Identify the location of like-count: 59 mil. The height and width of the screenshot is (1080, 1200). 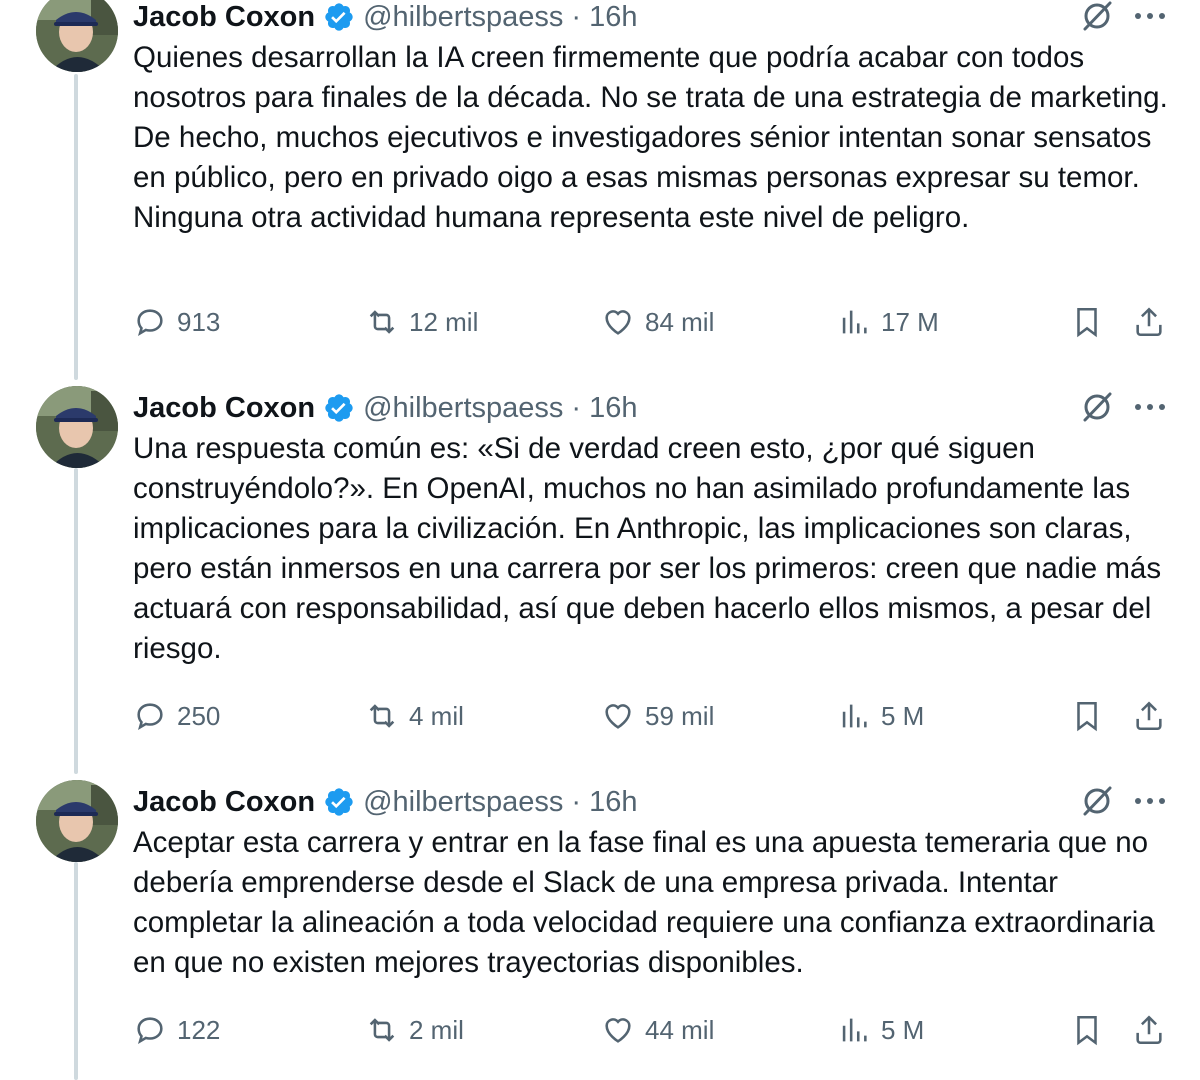
(680, 715).